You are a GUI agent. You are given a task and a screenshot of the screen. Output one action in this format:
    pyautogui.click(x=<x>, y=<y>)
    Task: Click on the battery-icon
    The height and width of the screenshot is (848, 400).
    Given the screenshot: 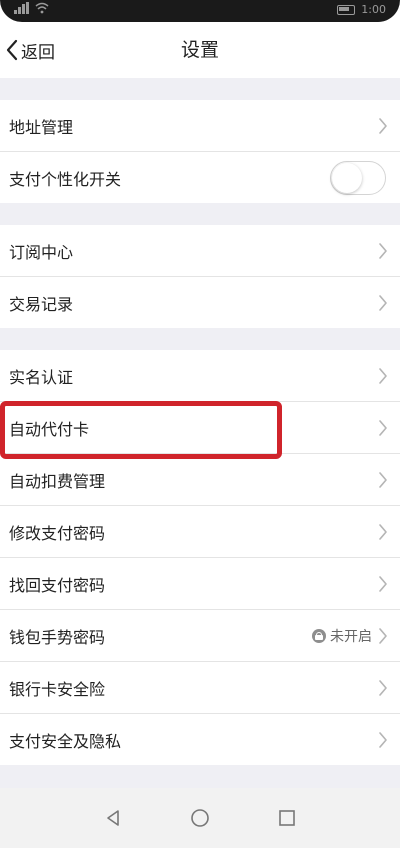 What is the action you would take?
    pyautogui.click(x=346, y=10)
    